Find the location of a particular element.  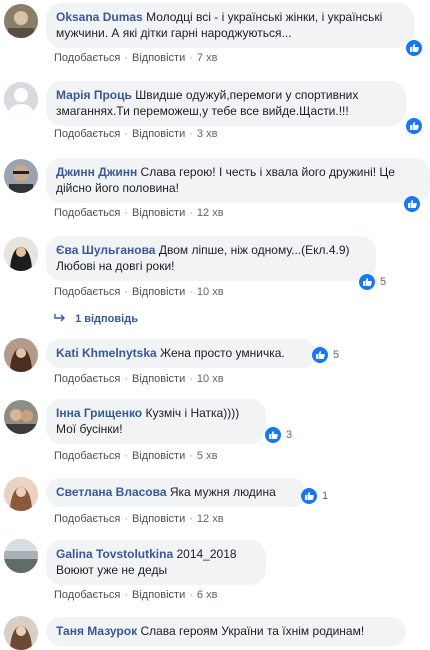

comment-actions: Подобається · Відповісти · 5 хв is located at coordinates (136, 456).